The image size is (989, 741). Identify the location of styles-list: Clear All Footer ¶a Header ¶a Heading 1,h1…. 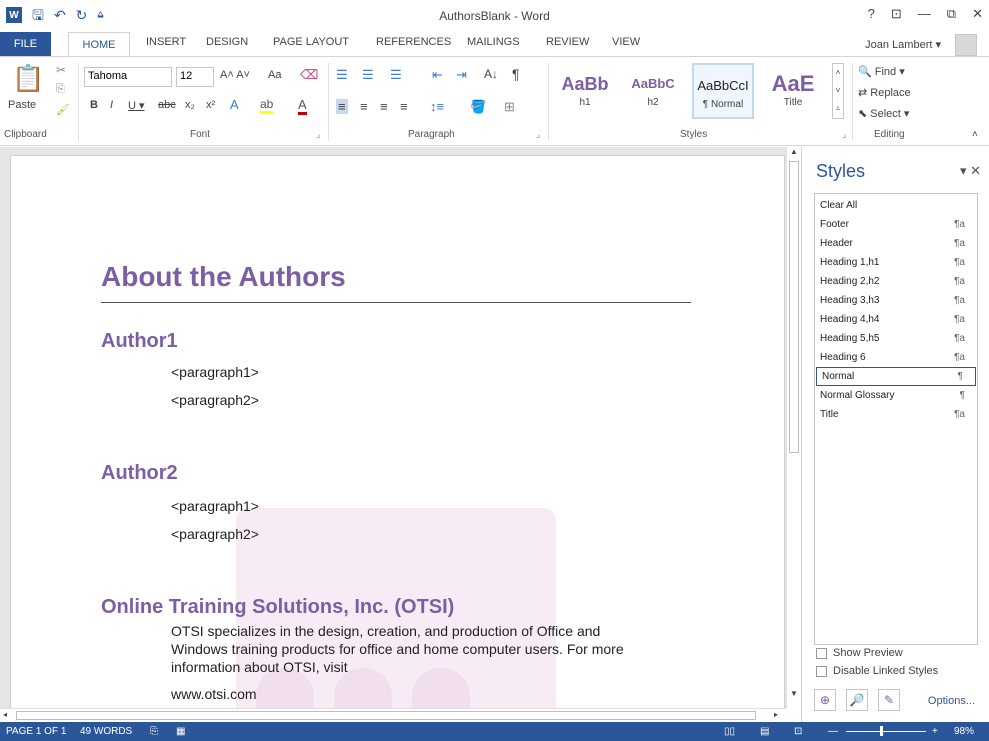
(896, 419).